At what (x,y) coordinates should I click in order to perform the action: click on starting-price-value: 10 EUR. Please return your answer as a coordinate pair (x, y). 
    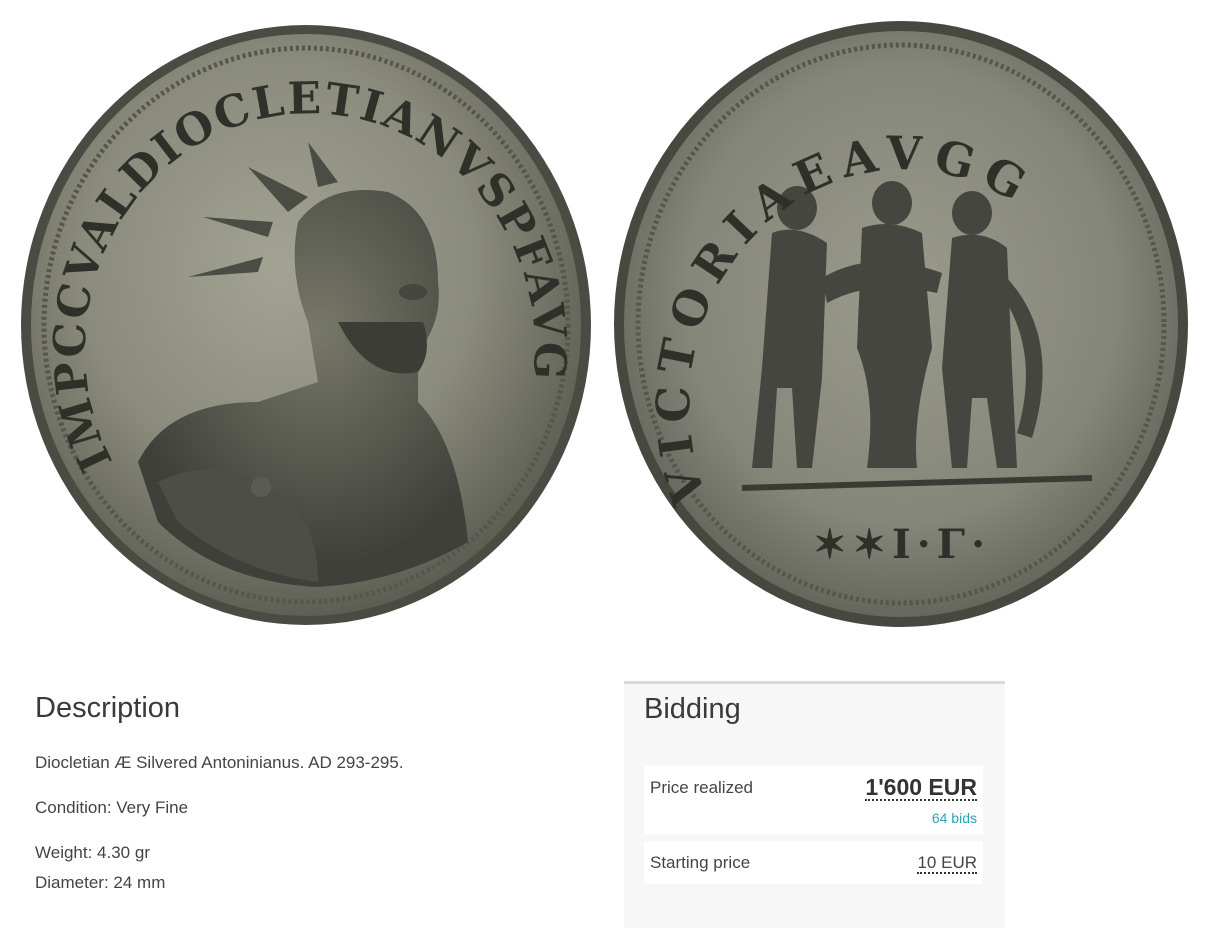
    Looking at the image, I should click on (947, 863).